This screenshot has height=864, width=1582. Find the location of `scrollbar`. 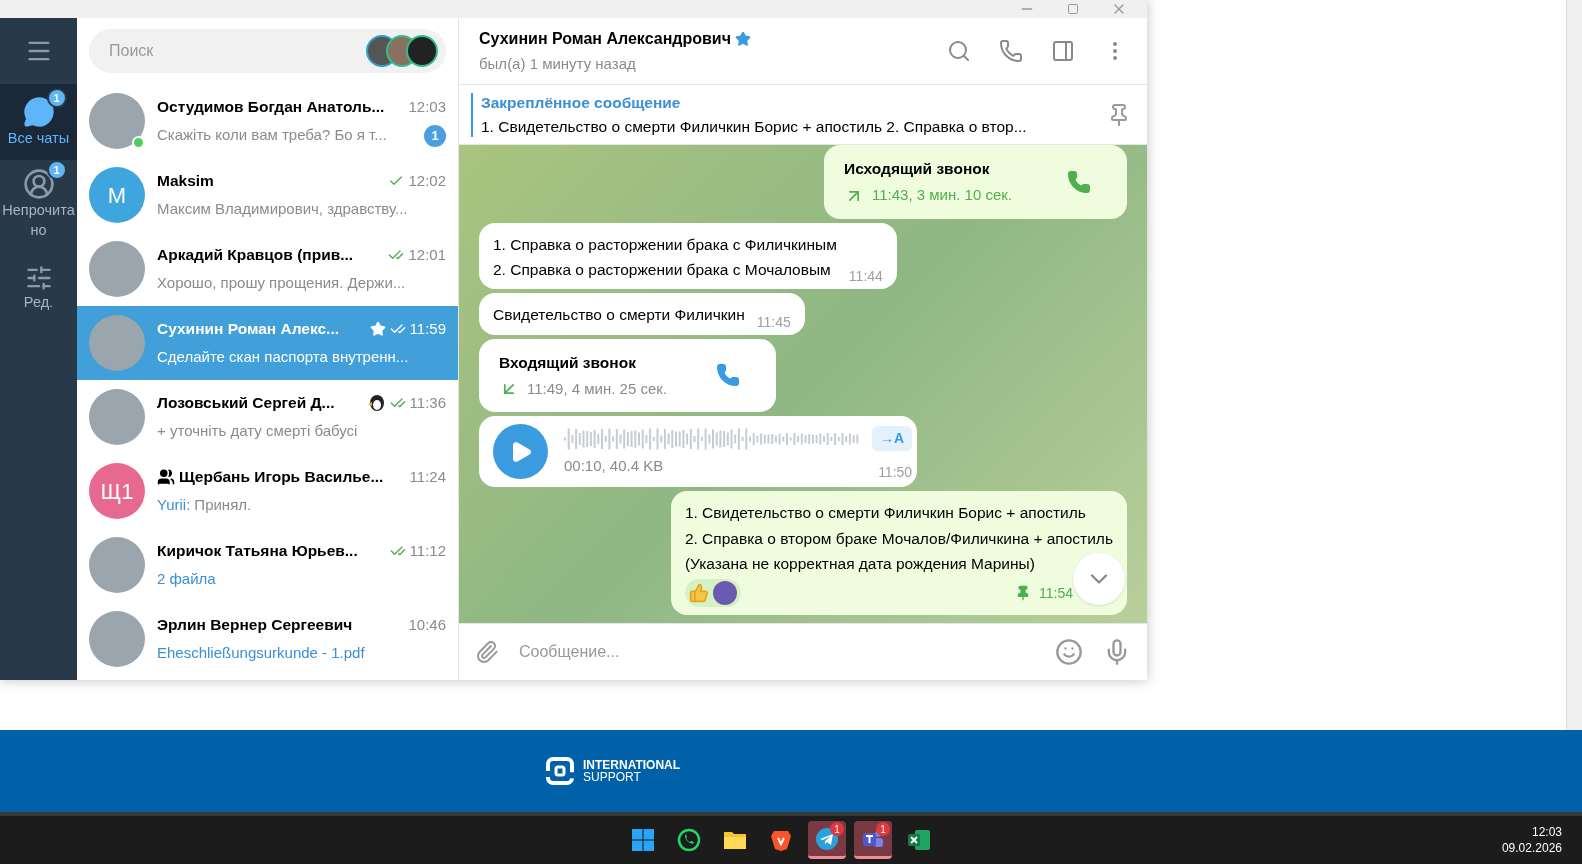

scrollbar is located at coordinates (1574, 365).